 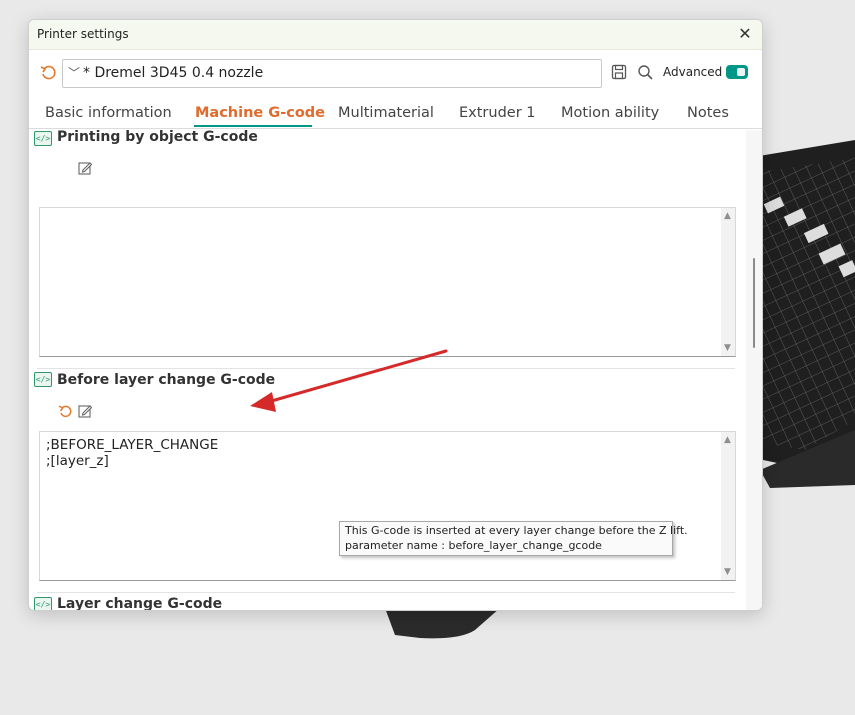 I want to click on section-title-layer-change: Layer change G-code, so click(x=140, y=603).